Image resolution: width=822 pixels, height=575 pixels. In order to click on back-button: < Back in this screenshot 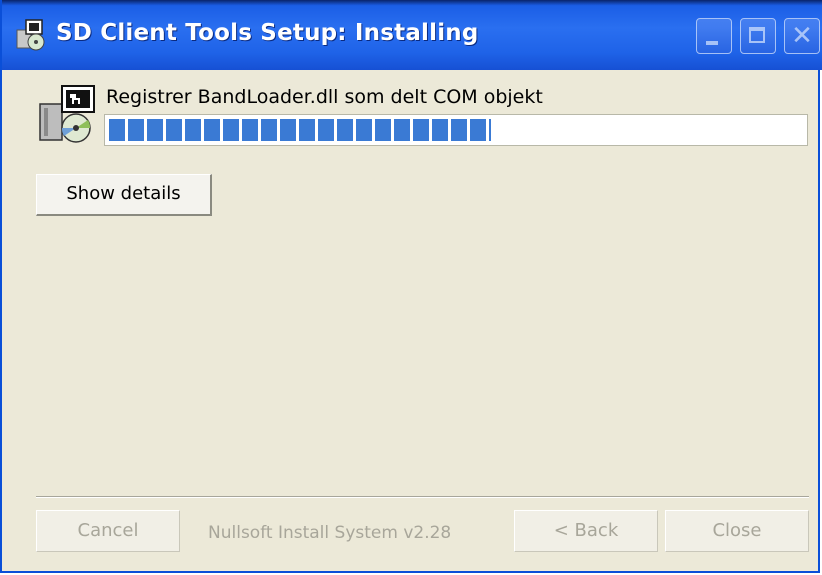, I will do `click(586, 531)`.